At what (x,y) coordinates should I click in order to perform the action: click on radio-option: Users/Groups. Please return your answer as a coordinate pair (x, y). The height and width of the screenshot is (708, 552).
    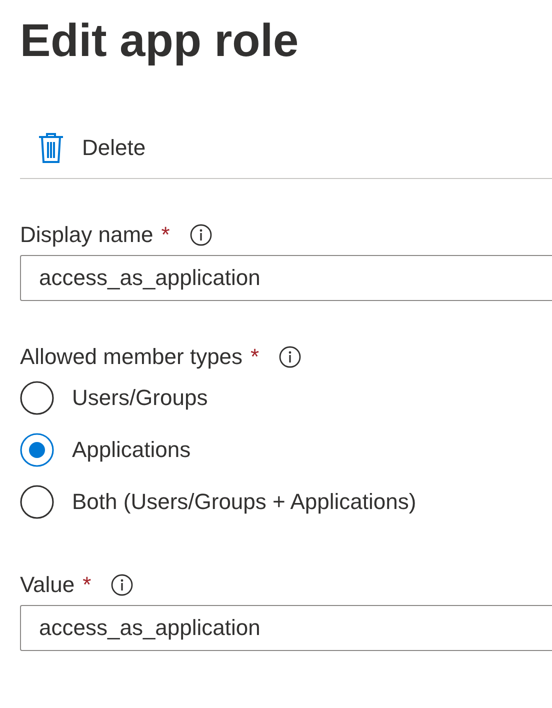
    Looking at the image, I should click on (286, 398).